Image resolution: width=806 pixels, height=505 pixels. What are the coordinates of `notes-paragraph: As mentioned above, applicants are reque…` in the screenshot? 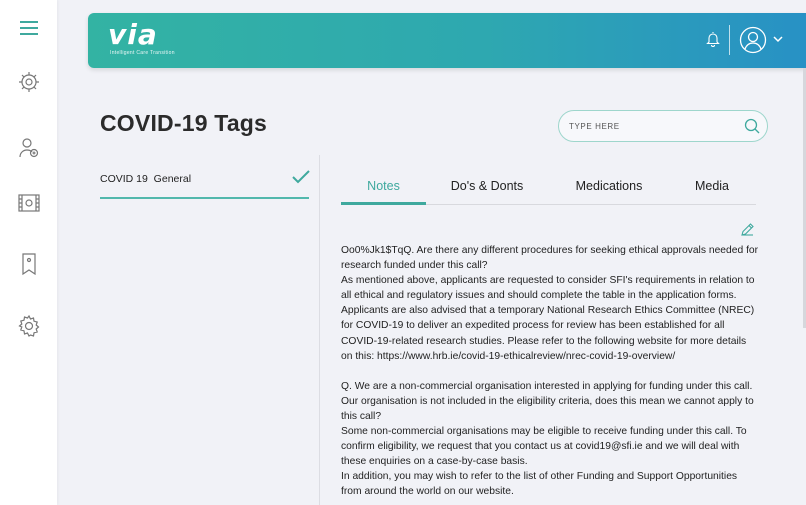 It's located at (548, 288).